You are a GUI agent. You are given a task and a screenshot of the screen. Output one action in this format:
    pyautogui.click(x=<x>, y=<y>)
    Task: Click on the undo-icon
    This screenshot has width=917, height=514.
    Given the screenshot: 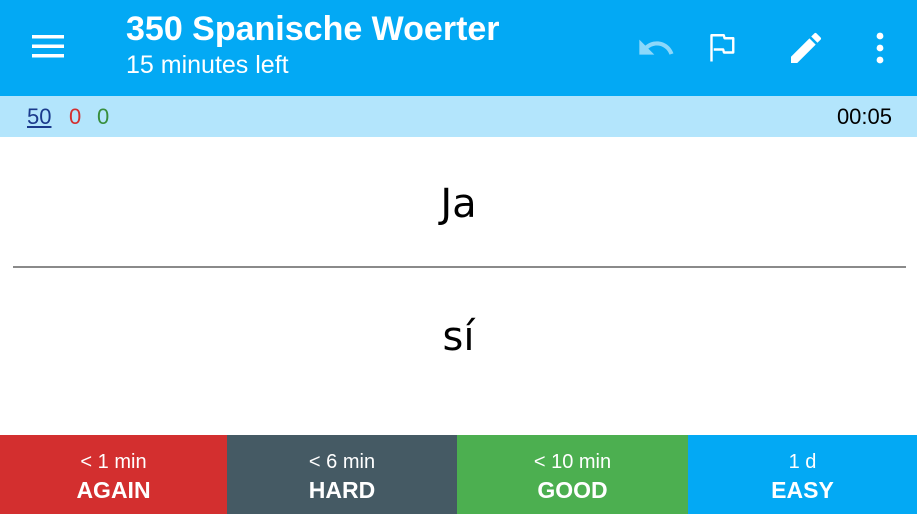 What is the action you would take?
    pyautogui.click(x=656, y=47)
    